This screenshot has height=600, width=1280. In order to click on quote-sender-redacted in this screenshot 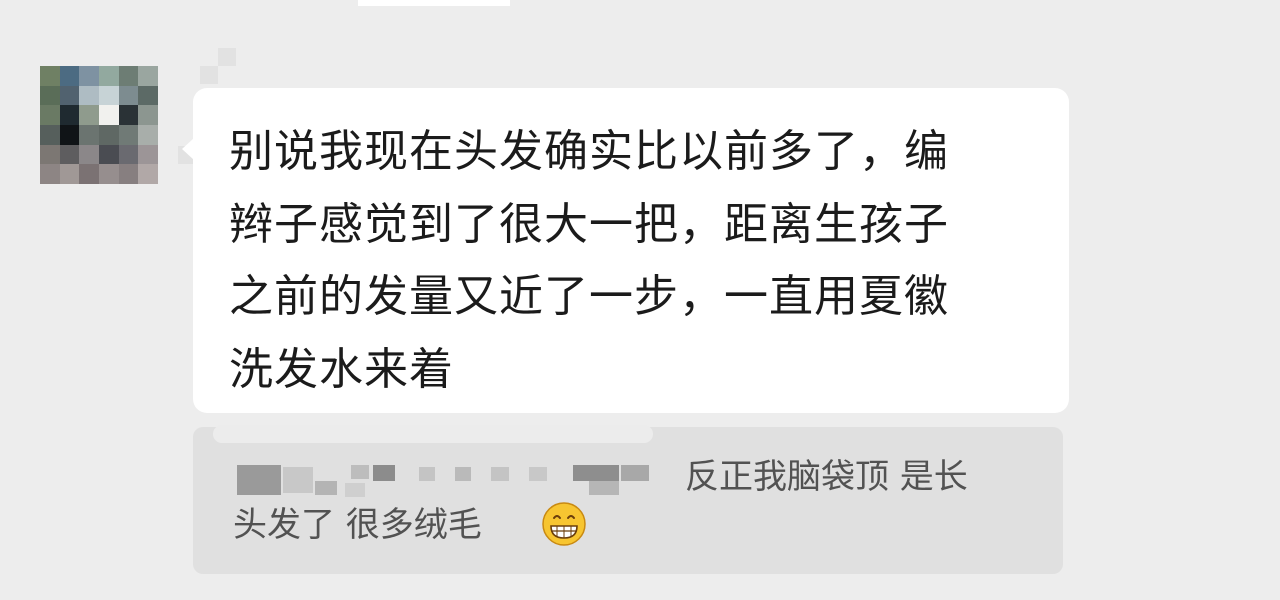, I will do `click(448, 479)`.